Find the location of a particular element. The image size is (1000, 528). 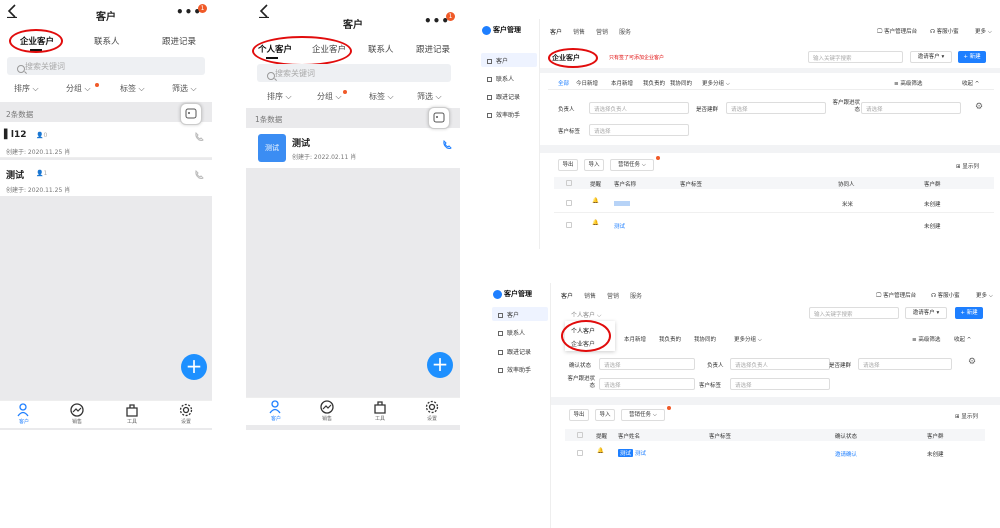

customer-name: 测试 测试 is located at coordinates (632, 453).